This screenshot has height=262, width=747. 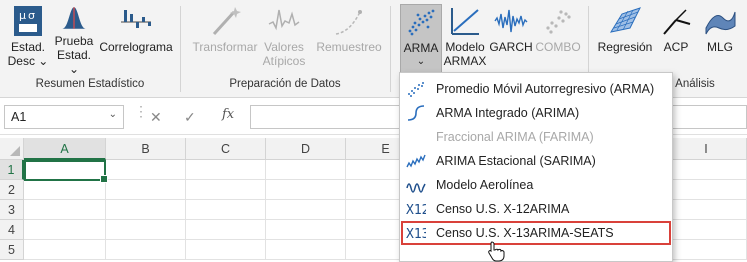 What do you see at coordinates (136, 19) in the screenshot?
I see `correlogram-icon` at bounding box center [136, 19].